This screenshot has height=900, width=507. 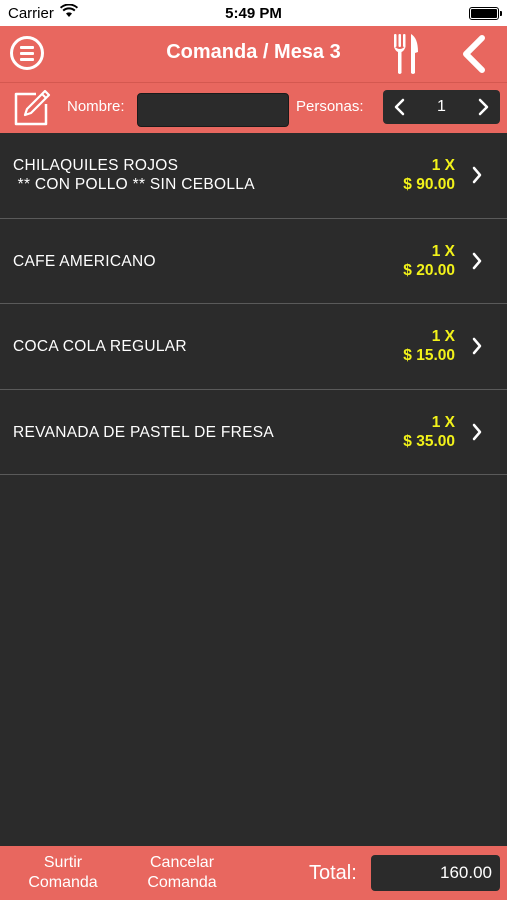 What do you see at coordinates (435, 873) in the screenshot?
I see `total-value: 160.00` at bounding box center [435, 873].